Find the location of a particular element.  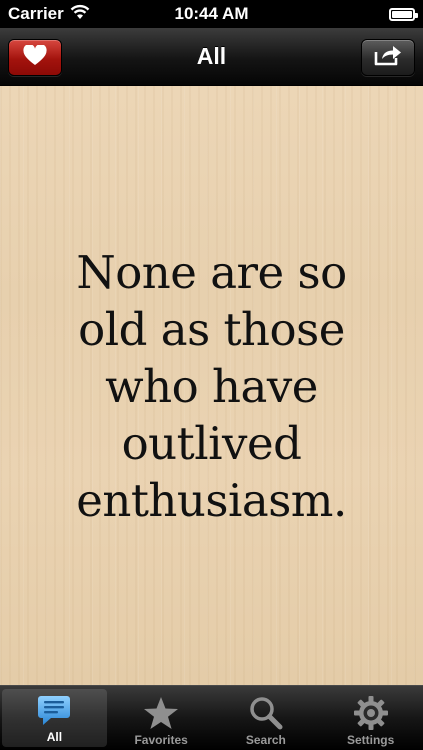

nav-bar: All is located at coordinates (211, 57).